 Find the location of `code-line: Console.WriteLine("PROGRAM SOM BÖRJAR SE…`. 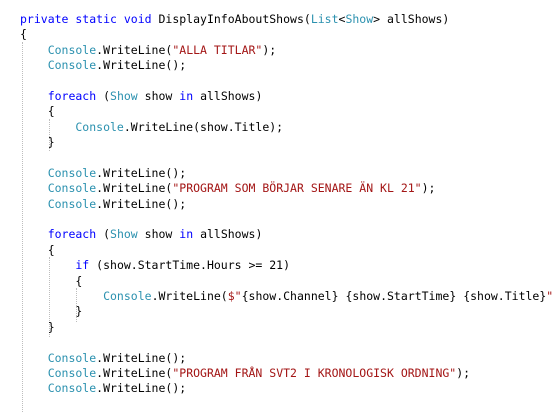

code-line: Console.WriteLine("PROGRAM SOM BÖRJAR SE… is located at coordinates (286, 188).